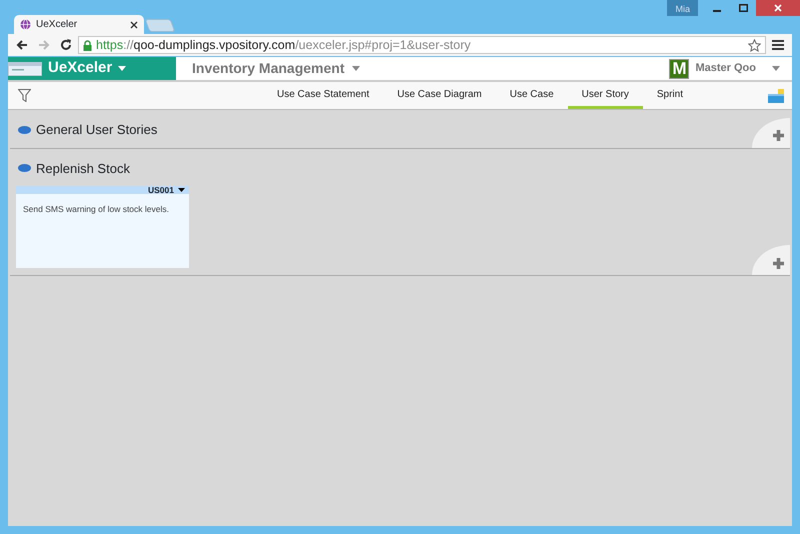 The width and height of the screenshot is (800, 534). What do you see at coordinates (727, 68) in the screenshot?
I see `user-menu: M Master Qoo` at bounding box center [727, 68].